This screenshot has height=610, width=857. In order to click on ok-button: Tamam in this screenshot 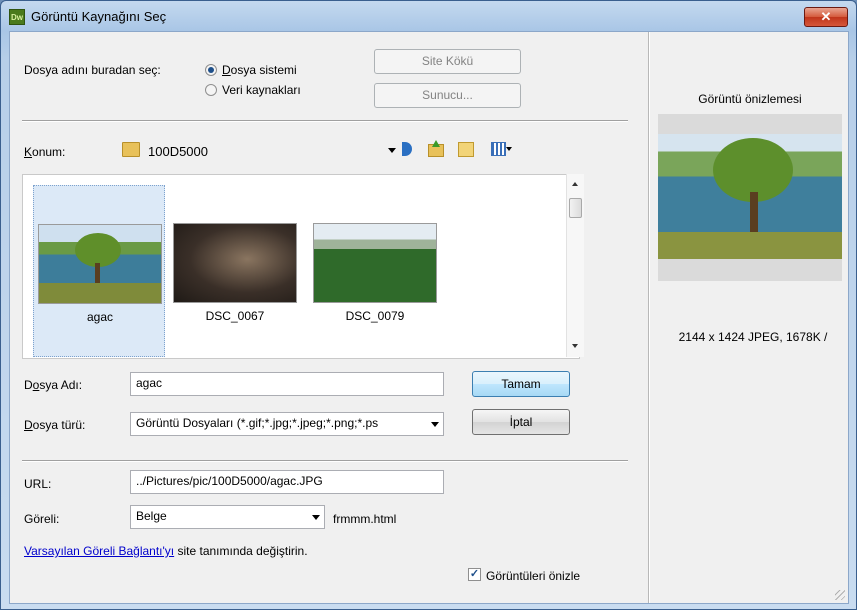, I will do `click(521, 384)`.